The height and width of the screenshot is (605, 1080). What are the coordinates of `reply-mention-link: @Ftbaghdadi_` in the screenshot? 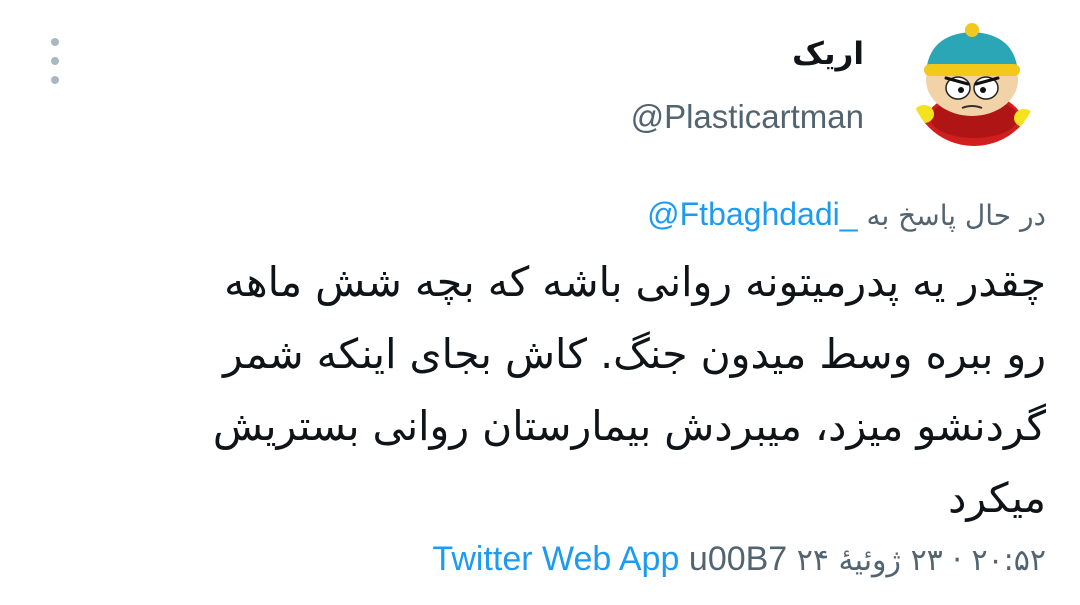 It's located at (752, 214).